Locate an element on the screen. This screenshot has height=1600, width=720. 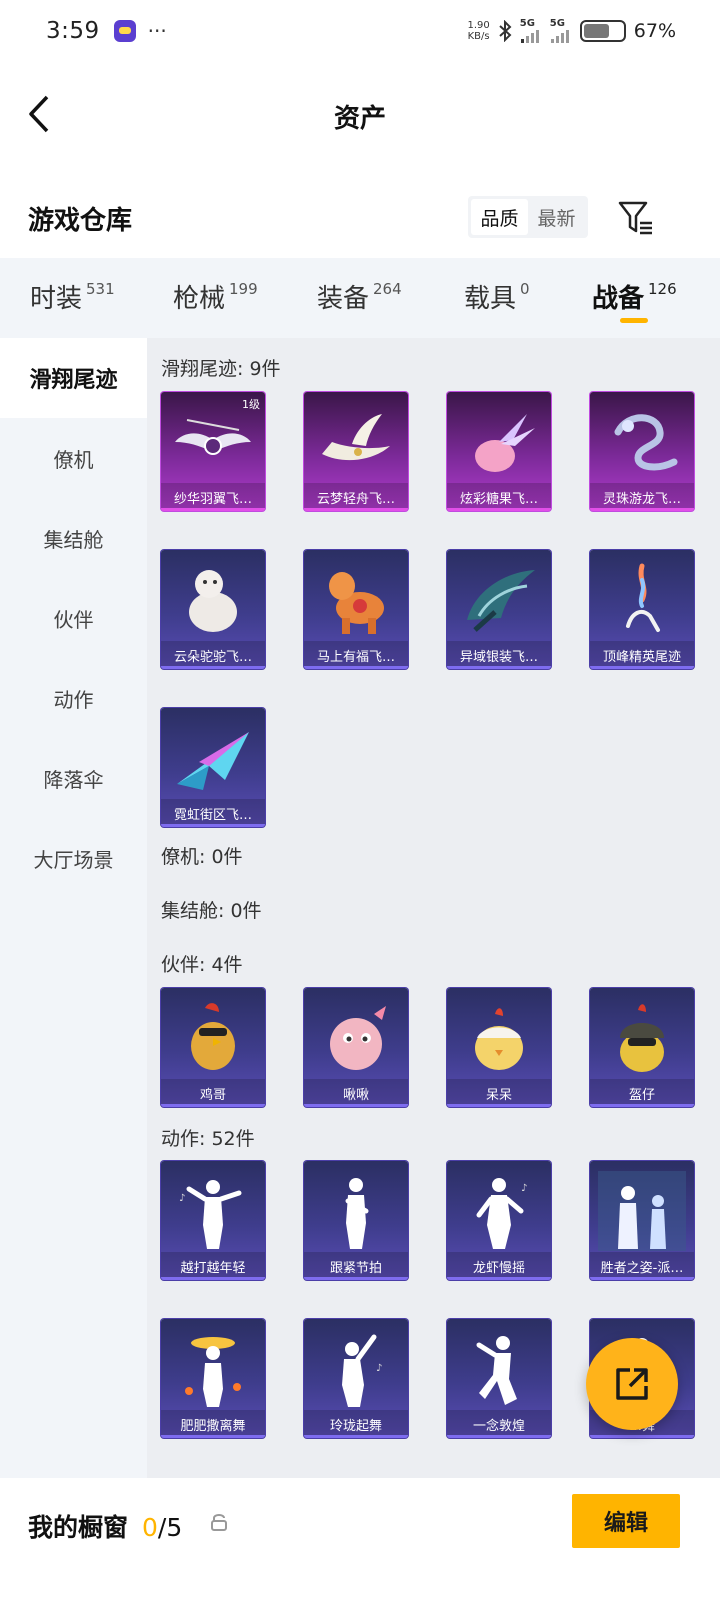
item-card: ♪ 龙虾慢摇 is located at coordinates (499, 1220).